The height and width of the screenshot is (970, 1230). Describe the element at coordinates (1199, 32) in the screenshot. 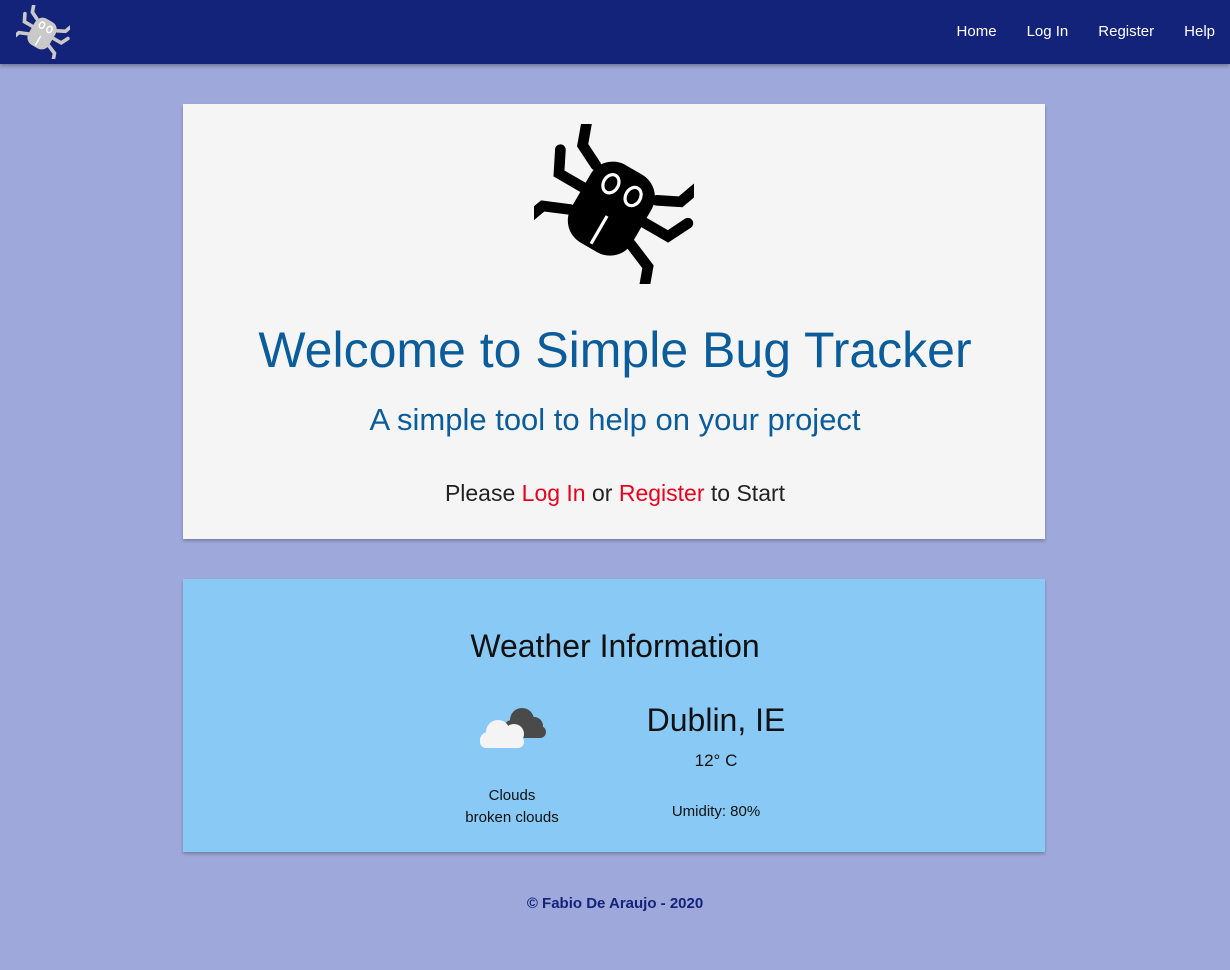

I see `nav-help-link: Help` at that location.